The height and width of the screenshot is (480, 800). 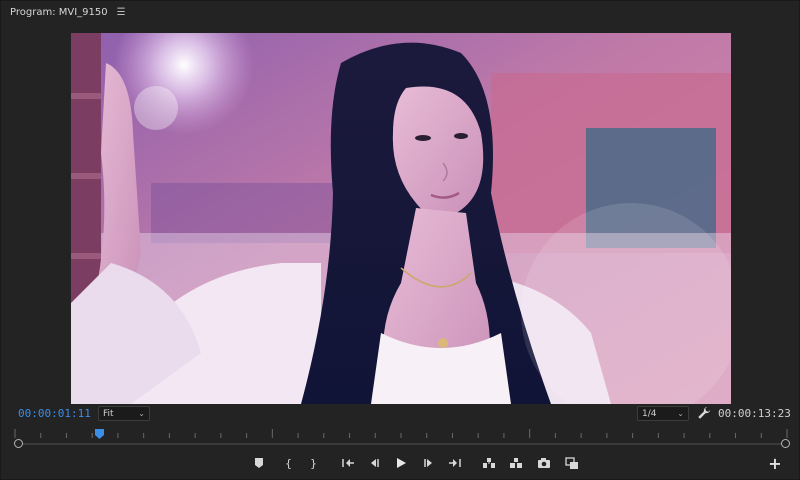 I want to click on zoom-scrollbar-track, so click(x=401, y=444).